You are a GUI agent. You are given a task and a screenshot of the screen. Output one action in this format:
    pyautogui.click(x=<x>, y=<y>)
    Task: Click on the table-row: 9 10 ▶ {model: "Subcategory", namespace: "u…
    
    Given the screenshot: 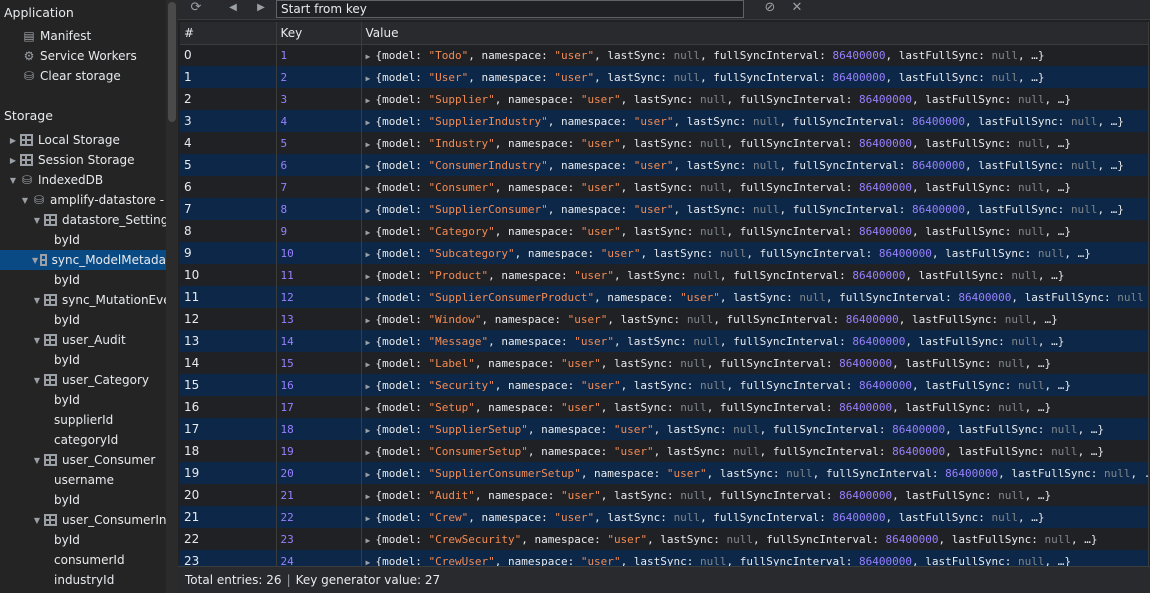 What is the action you would take?
    pyautogui.click(x=664, y=253)
    